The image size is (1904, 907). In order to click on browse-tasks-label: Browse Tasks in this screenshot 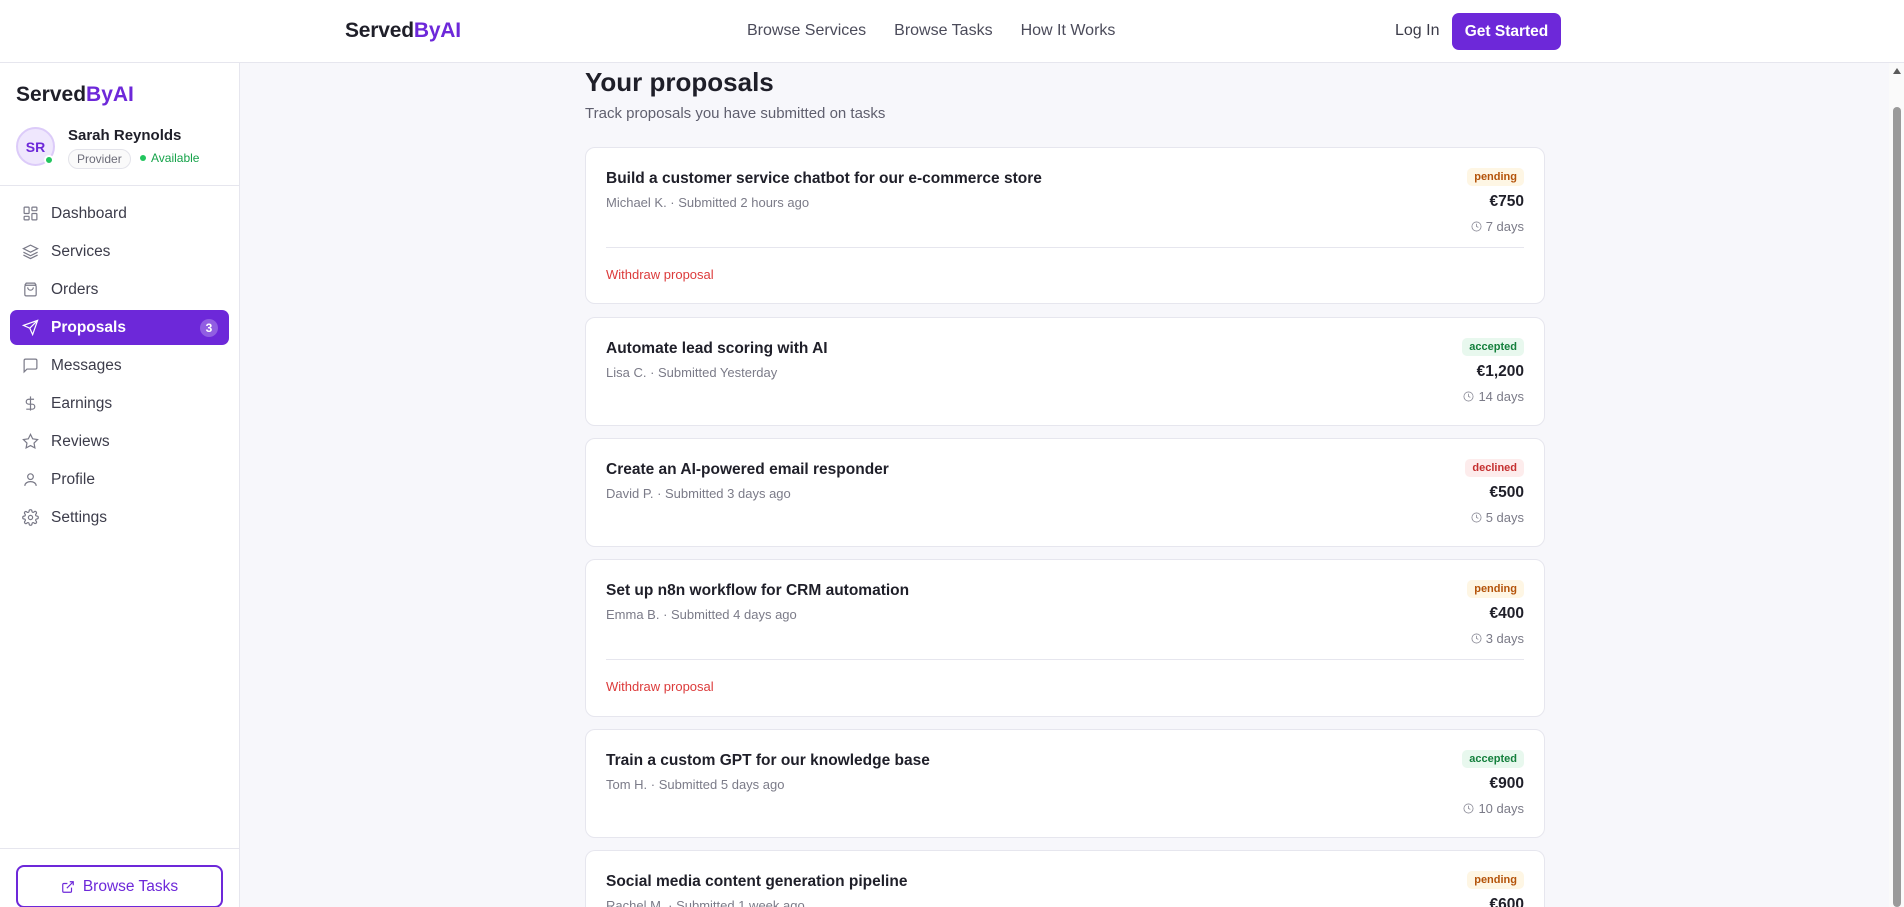, I will do `click(130, 886)`.